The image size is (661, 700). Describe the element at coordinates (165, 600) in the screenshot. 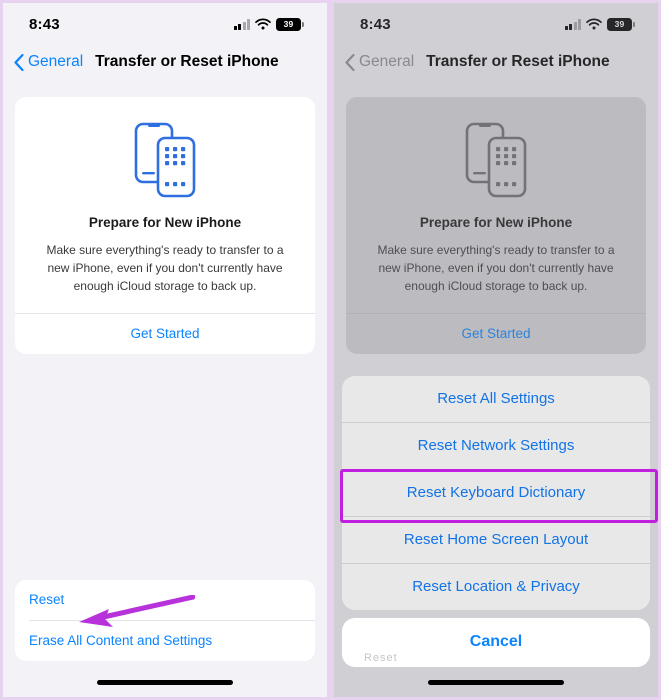

I see `reset-row: Reset` at that location.